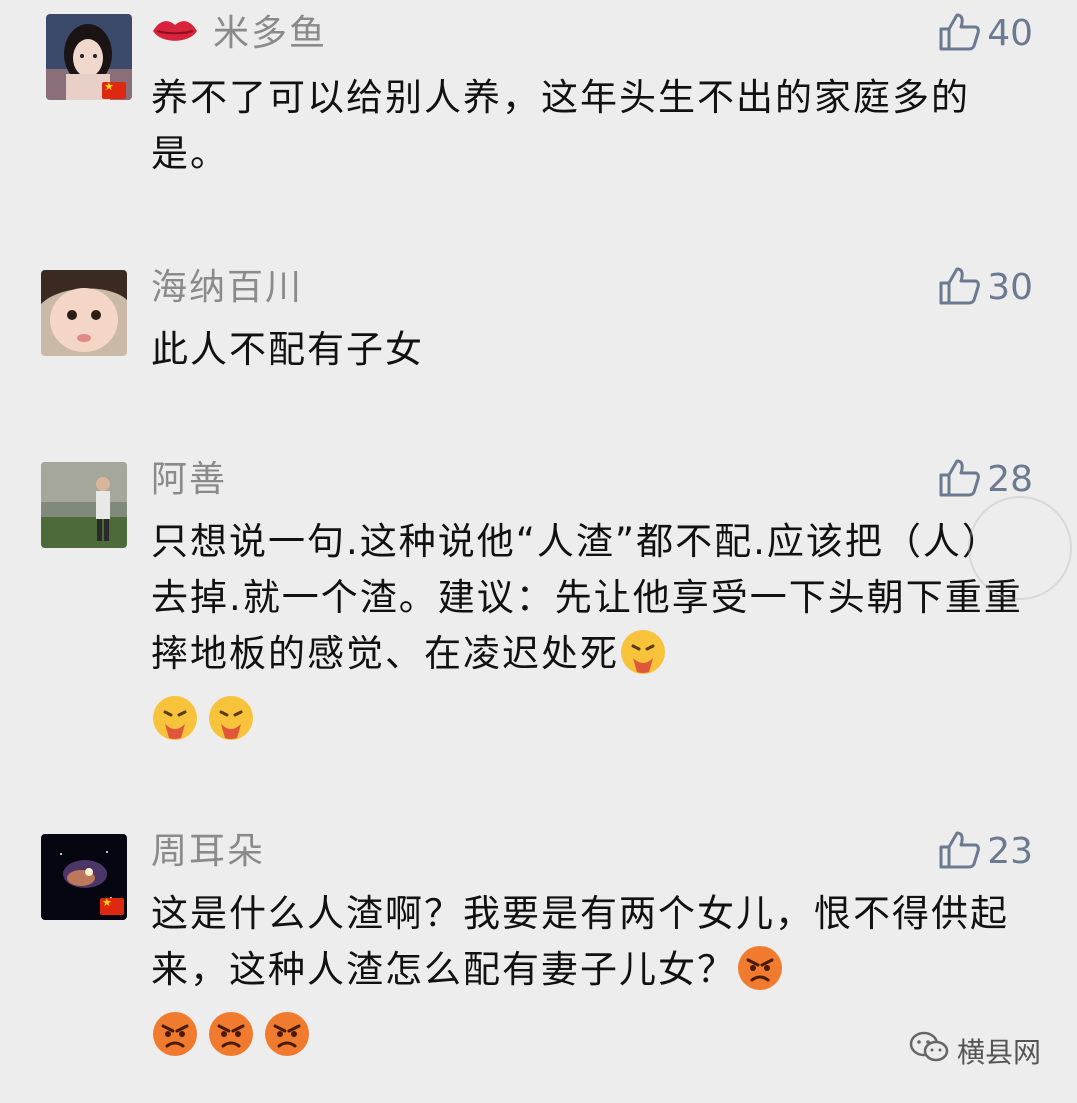 This screenshot has width=1077, height=1103. What do you see at coordinates (929, 1050) in the screenshot?
I see `wechat-icon` at bounding box center [929, 1050].